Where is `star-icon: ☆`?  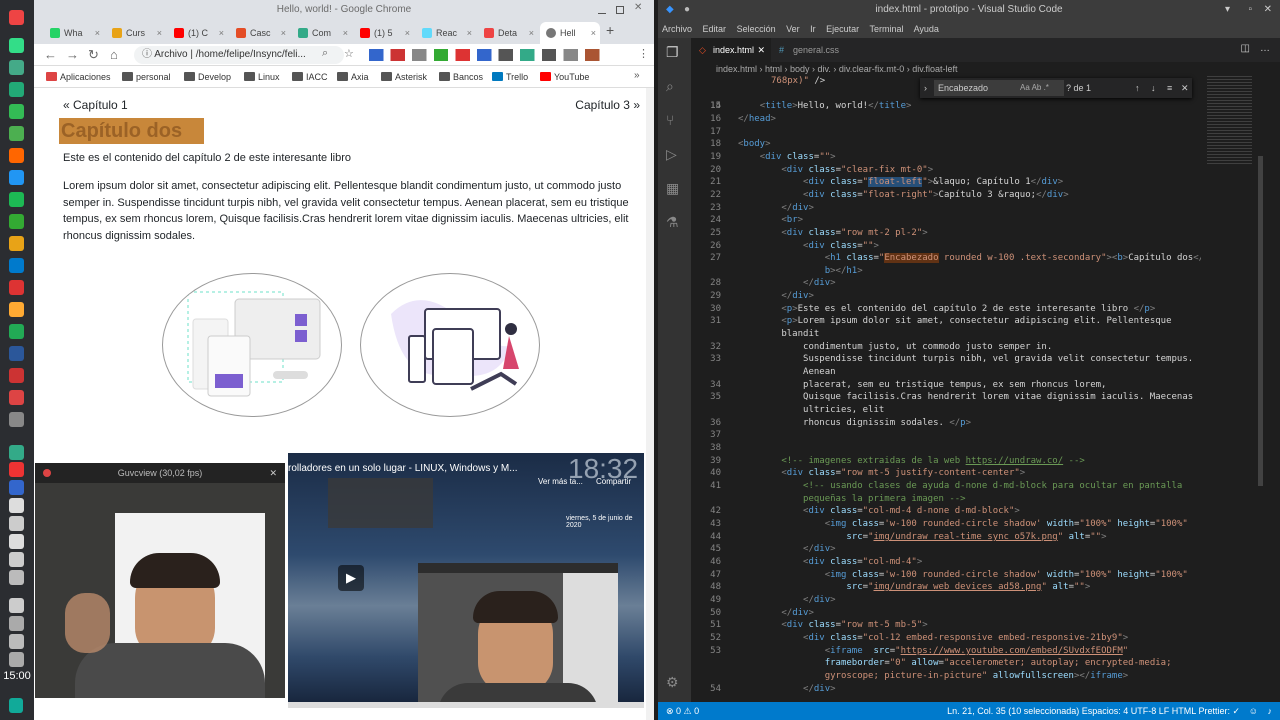
star-icon: ☆ is located at coordinates (349, 53).